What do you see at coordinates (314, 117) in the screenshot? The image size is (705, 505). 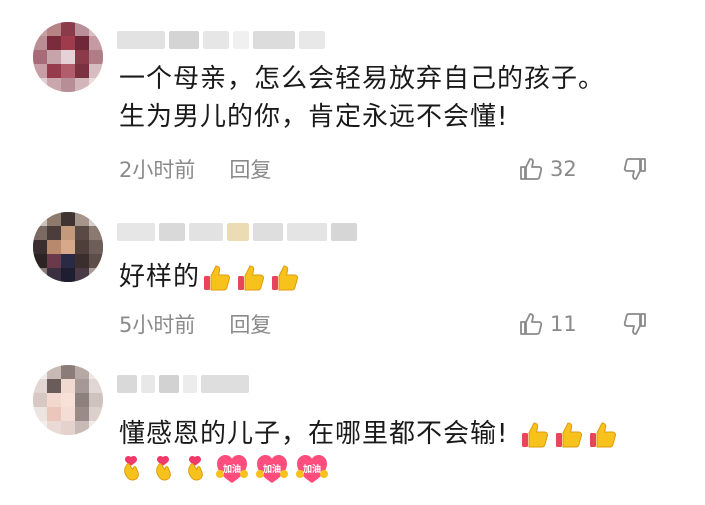 I see `comment-text-line: 生为男儿的你，肯定永远不会懂!` at bounding box center [314, 117].